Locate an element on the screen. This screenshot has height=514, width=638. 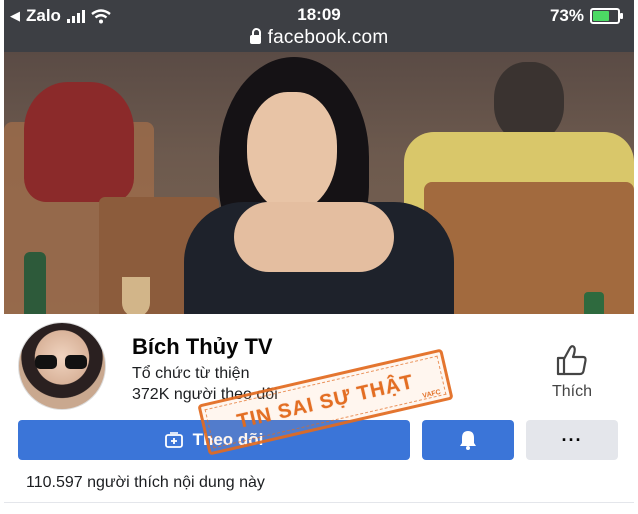
follow-plus-icon is located at coordinates (173, 440).